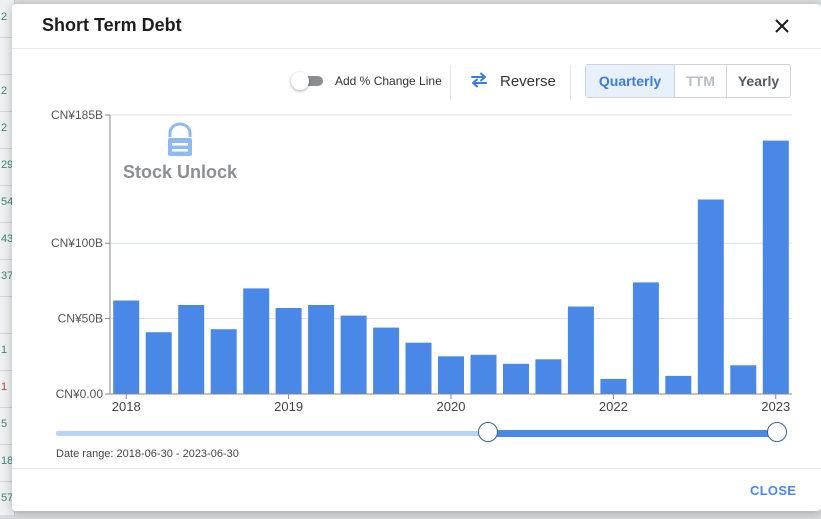 Image resolution: width=821 pixels, height=519 pixels. I want to click on watermark-text: Stock Unlock, so click(180, 172).